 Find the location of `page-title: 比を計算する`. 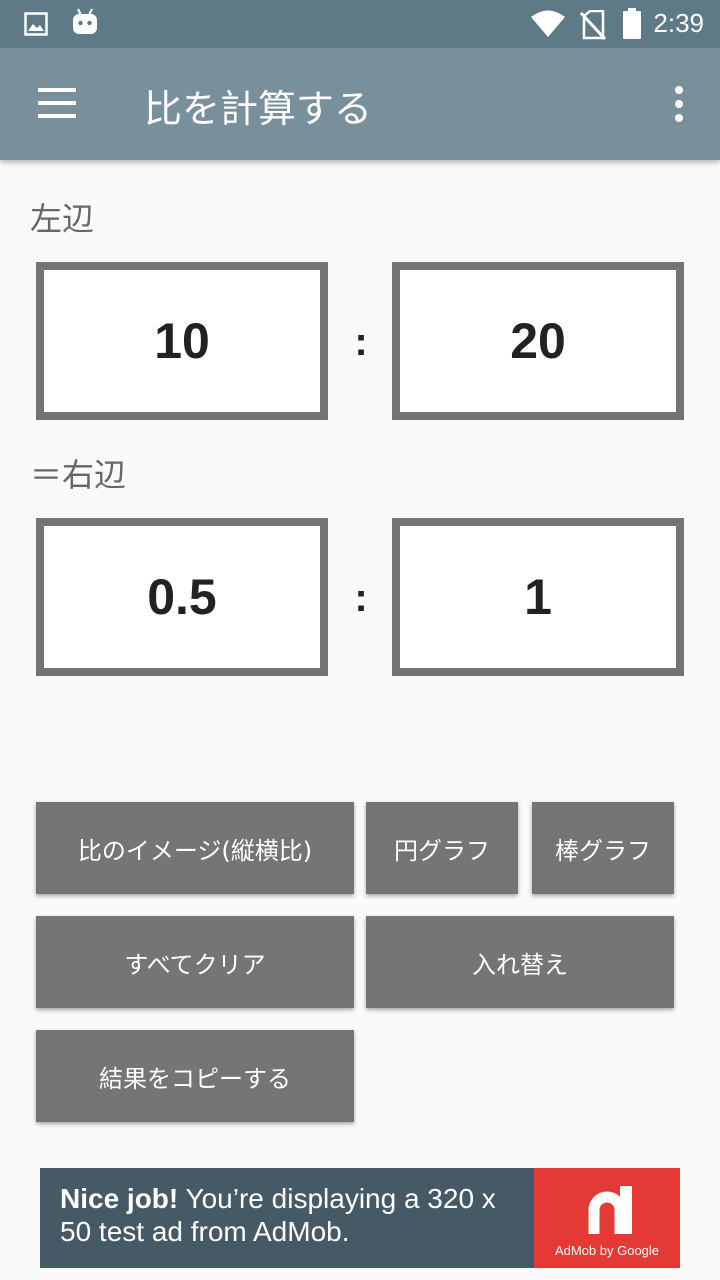

page-title: 比を計算する is located at coordinates (258, 109).